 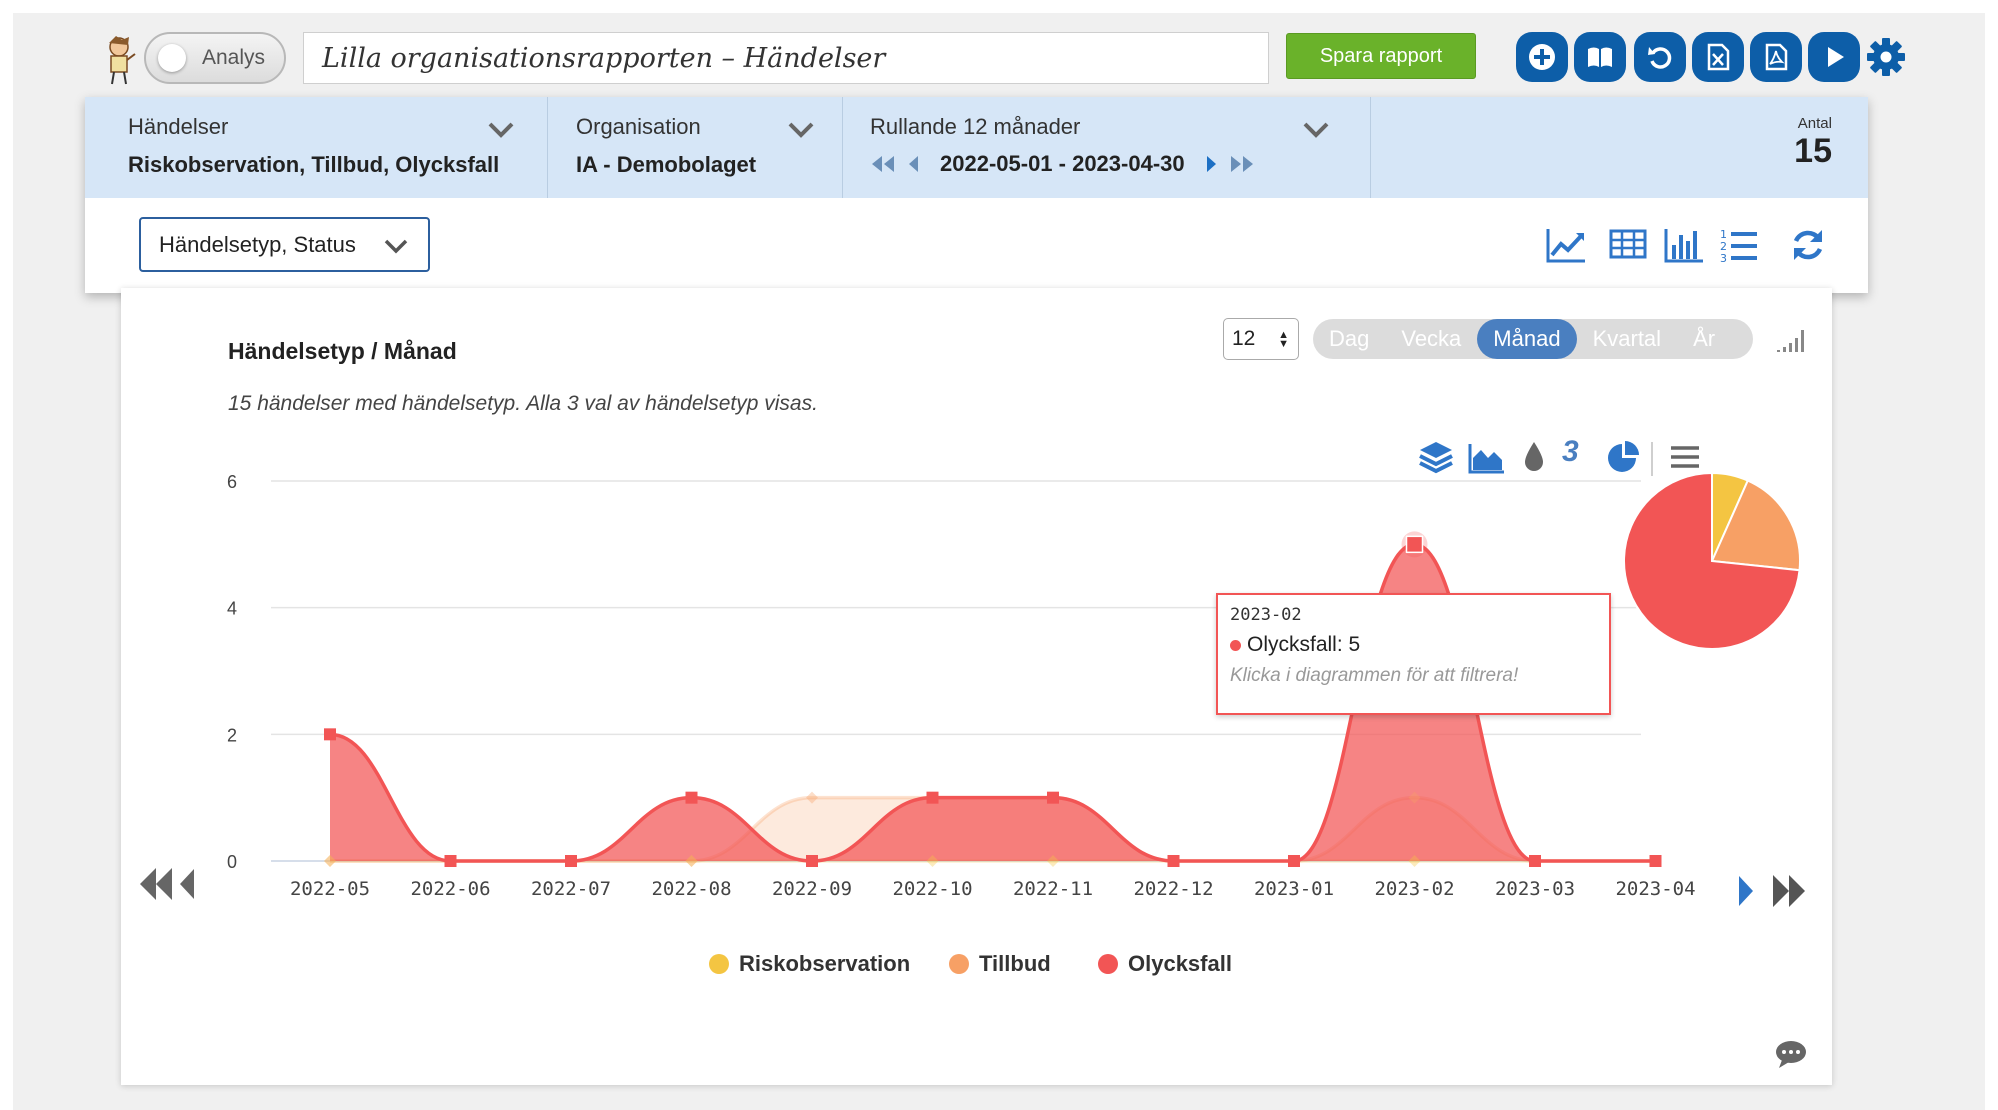 What do you see at coordinates (695, 147) in the screenshot?
I see `organisation-filter: Organisation IA - Demobolaget` at bounding box center [695, 147].